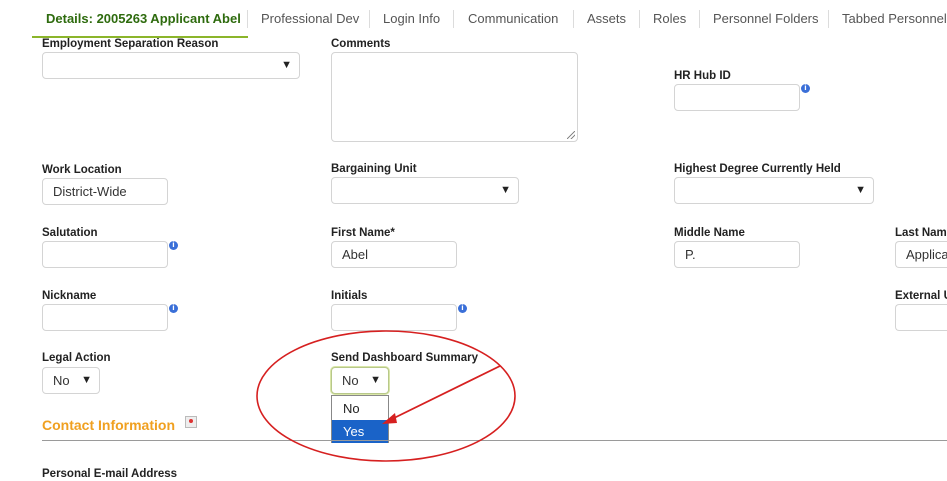 This screenshot has height=481, width=947. I want to click on highest-degree-label: Highest Degree Currently Held, so click(757, 169).